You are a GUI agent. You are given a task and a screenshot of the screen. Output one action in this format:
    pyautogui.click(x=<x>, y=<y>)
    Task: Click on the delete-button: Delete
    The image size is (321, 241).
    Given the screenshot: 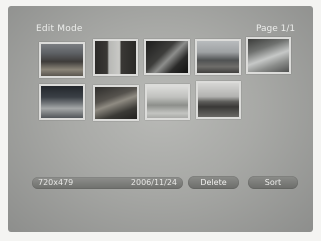 What is the action you would take?
    pyautogui.click(x=213, y=182)
    